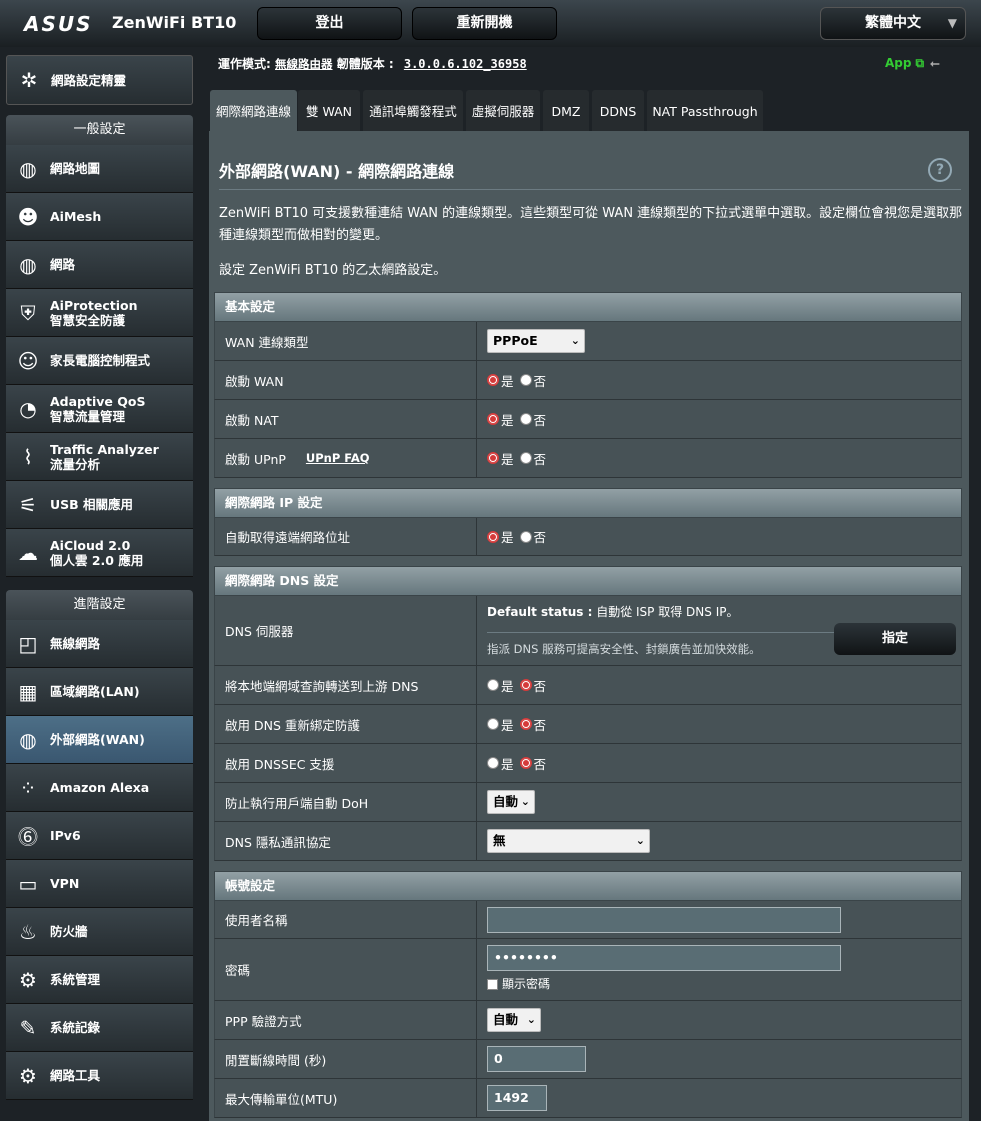 The image size is (981, 1121). I want to click on dns-rebind-no-radio, so click(525, 724).